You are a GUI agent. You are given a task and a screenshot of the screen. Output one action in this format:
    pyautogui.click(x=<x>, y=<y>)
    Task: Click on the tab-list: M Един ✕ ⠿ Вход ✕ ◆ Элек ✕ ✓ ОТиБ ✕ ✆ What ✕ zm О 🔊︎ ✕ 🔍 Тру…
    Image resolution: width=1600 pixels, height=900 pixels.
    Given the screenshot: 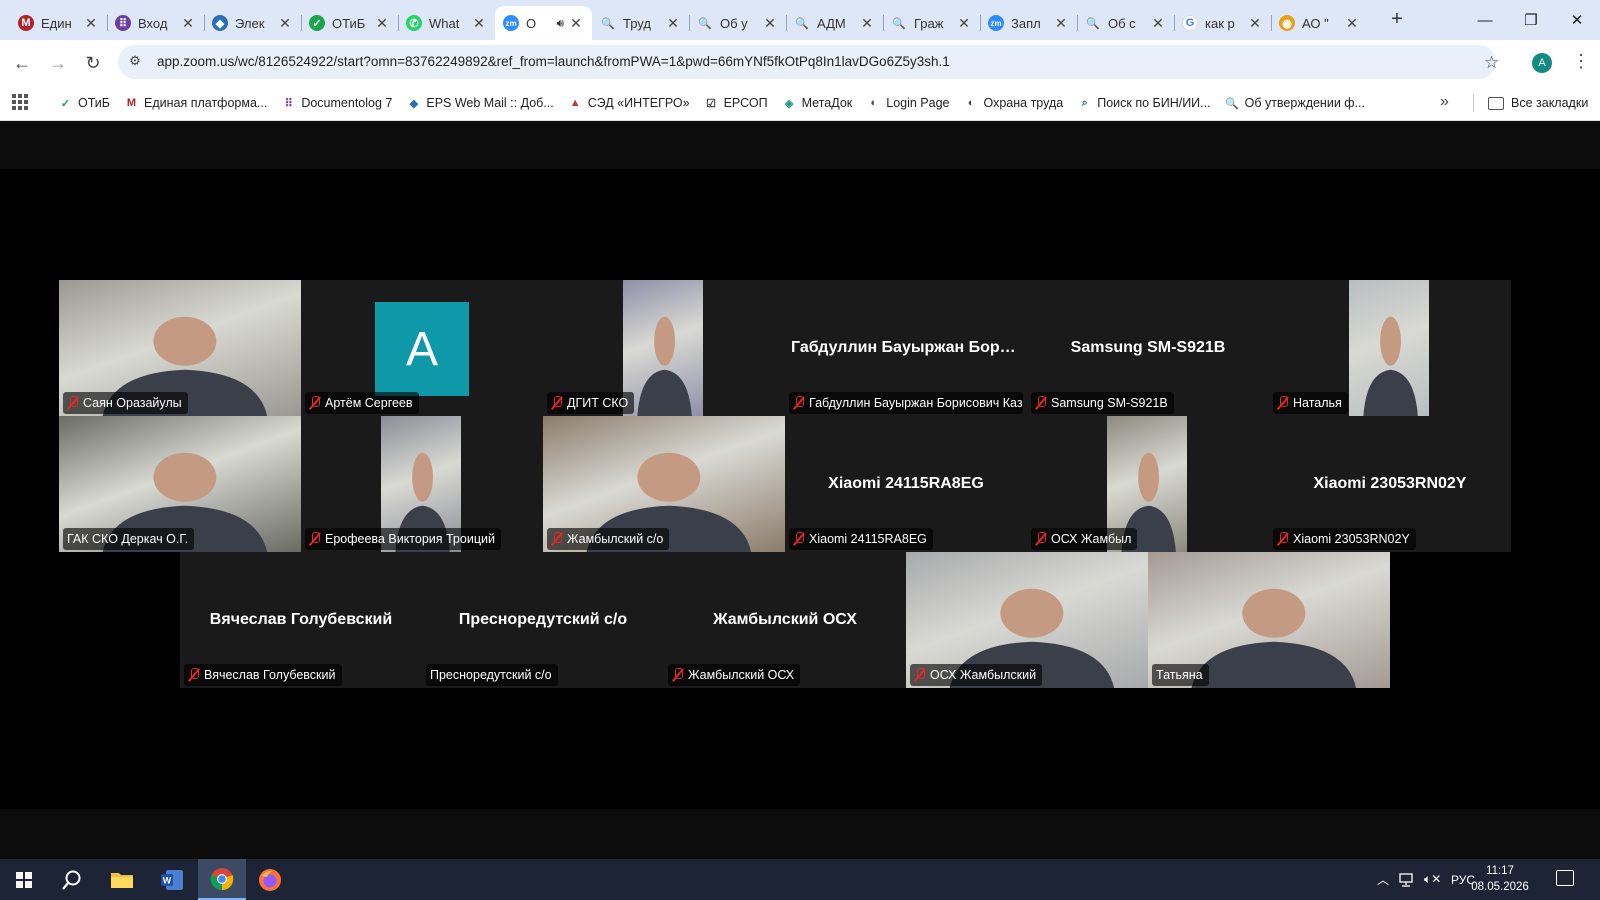 What is the action you would take?
    pyautogui.click(x=689, y=23)
    